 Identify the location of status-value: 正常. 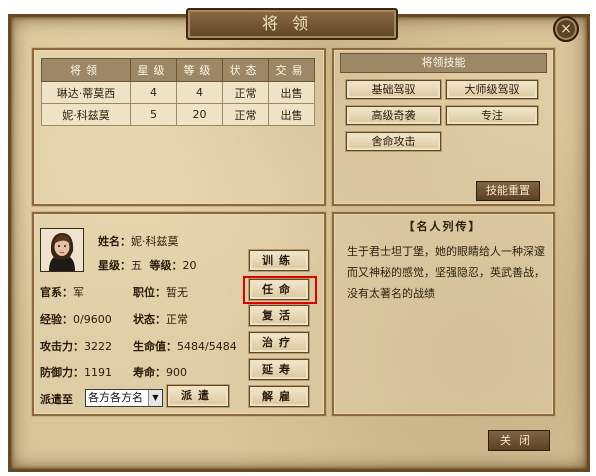
(177, 319).